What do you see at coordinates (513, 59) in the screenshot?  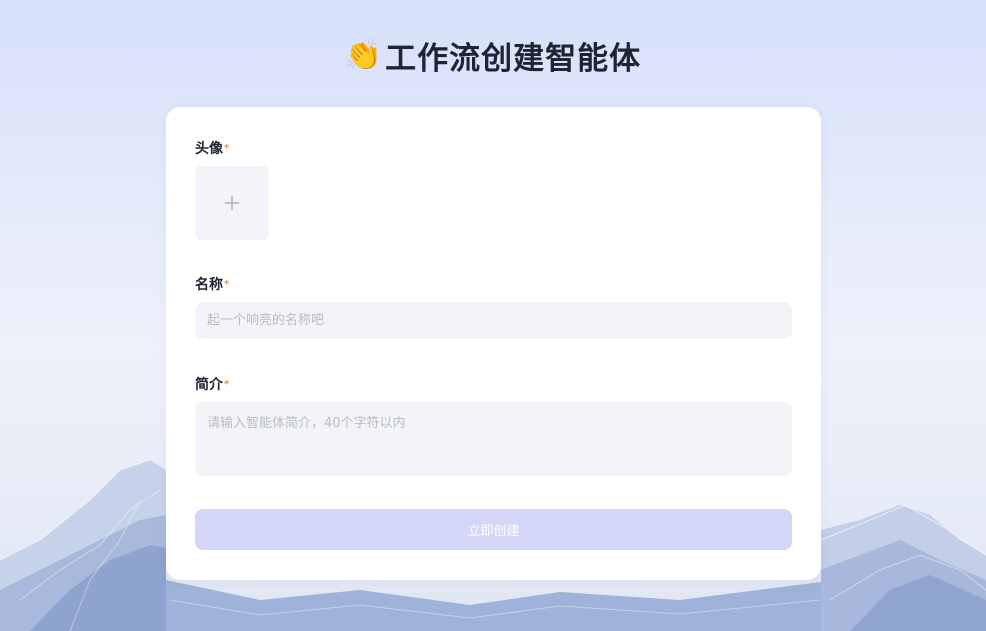 I see `page-title-text: 工作流创建智能体` at bounding box center [513, 59].